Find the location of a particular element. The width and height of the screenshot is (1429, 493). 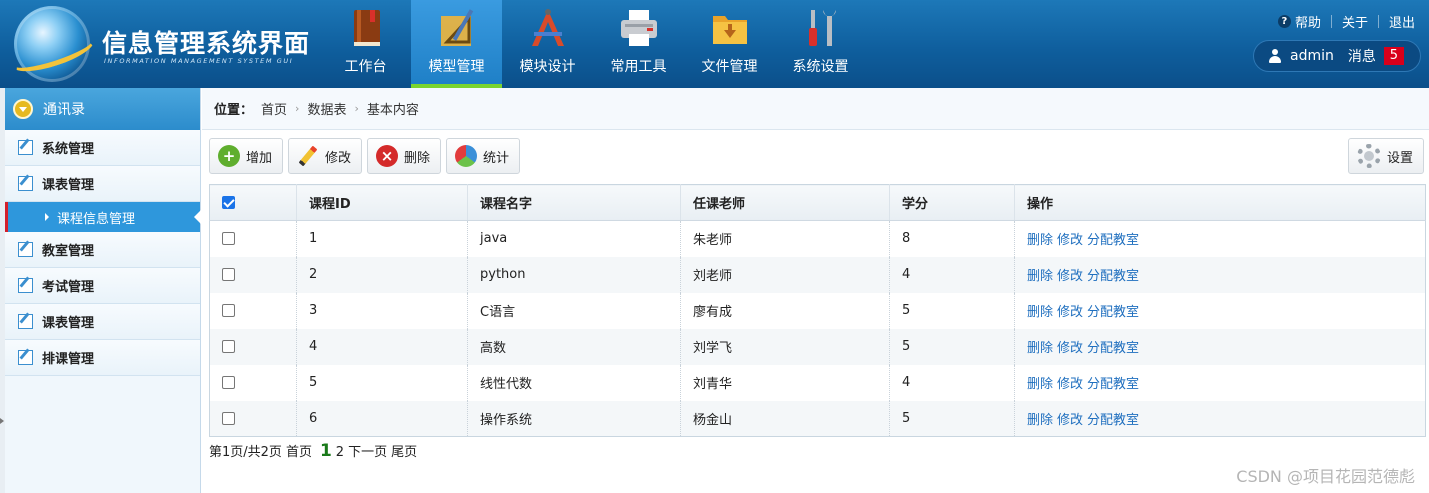

sidebar-item-label: 考试管理 is located at coordinates (68, 287).